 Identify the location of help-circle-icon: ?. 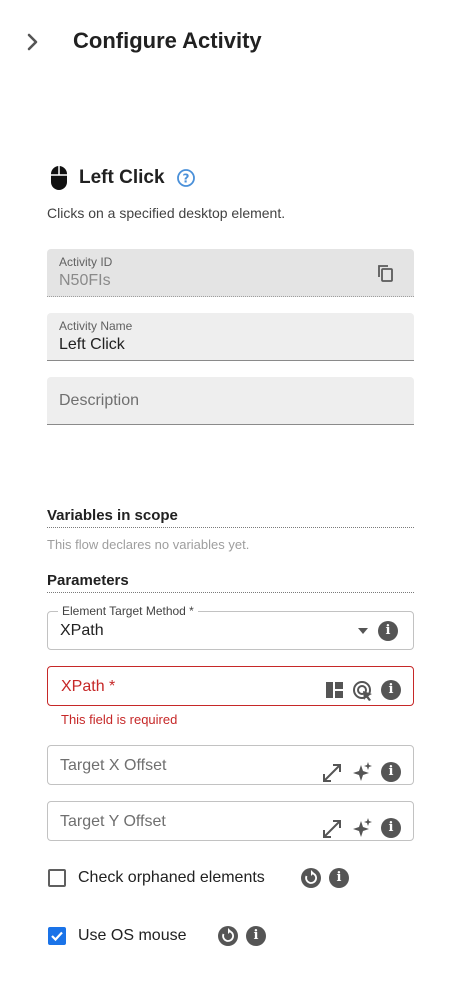
(186, 178).